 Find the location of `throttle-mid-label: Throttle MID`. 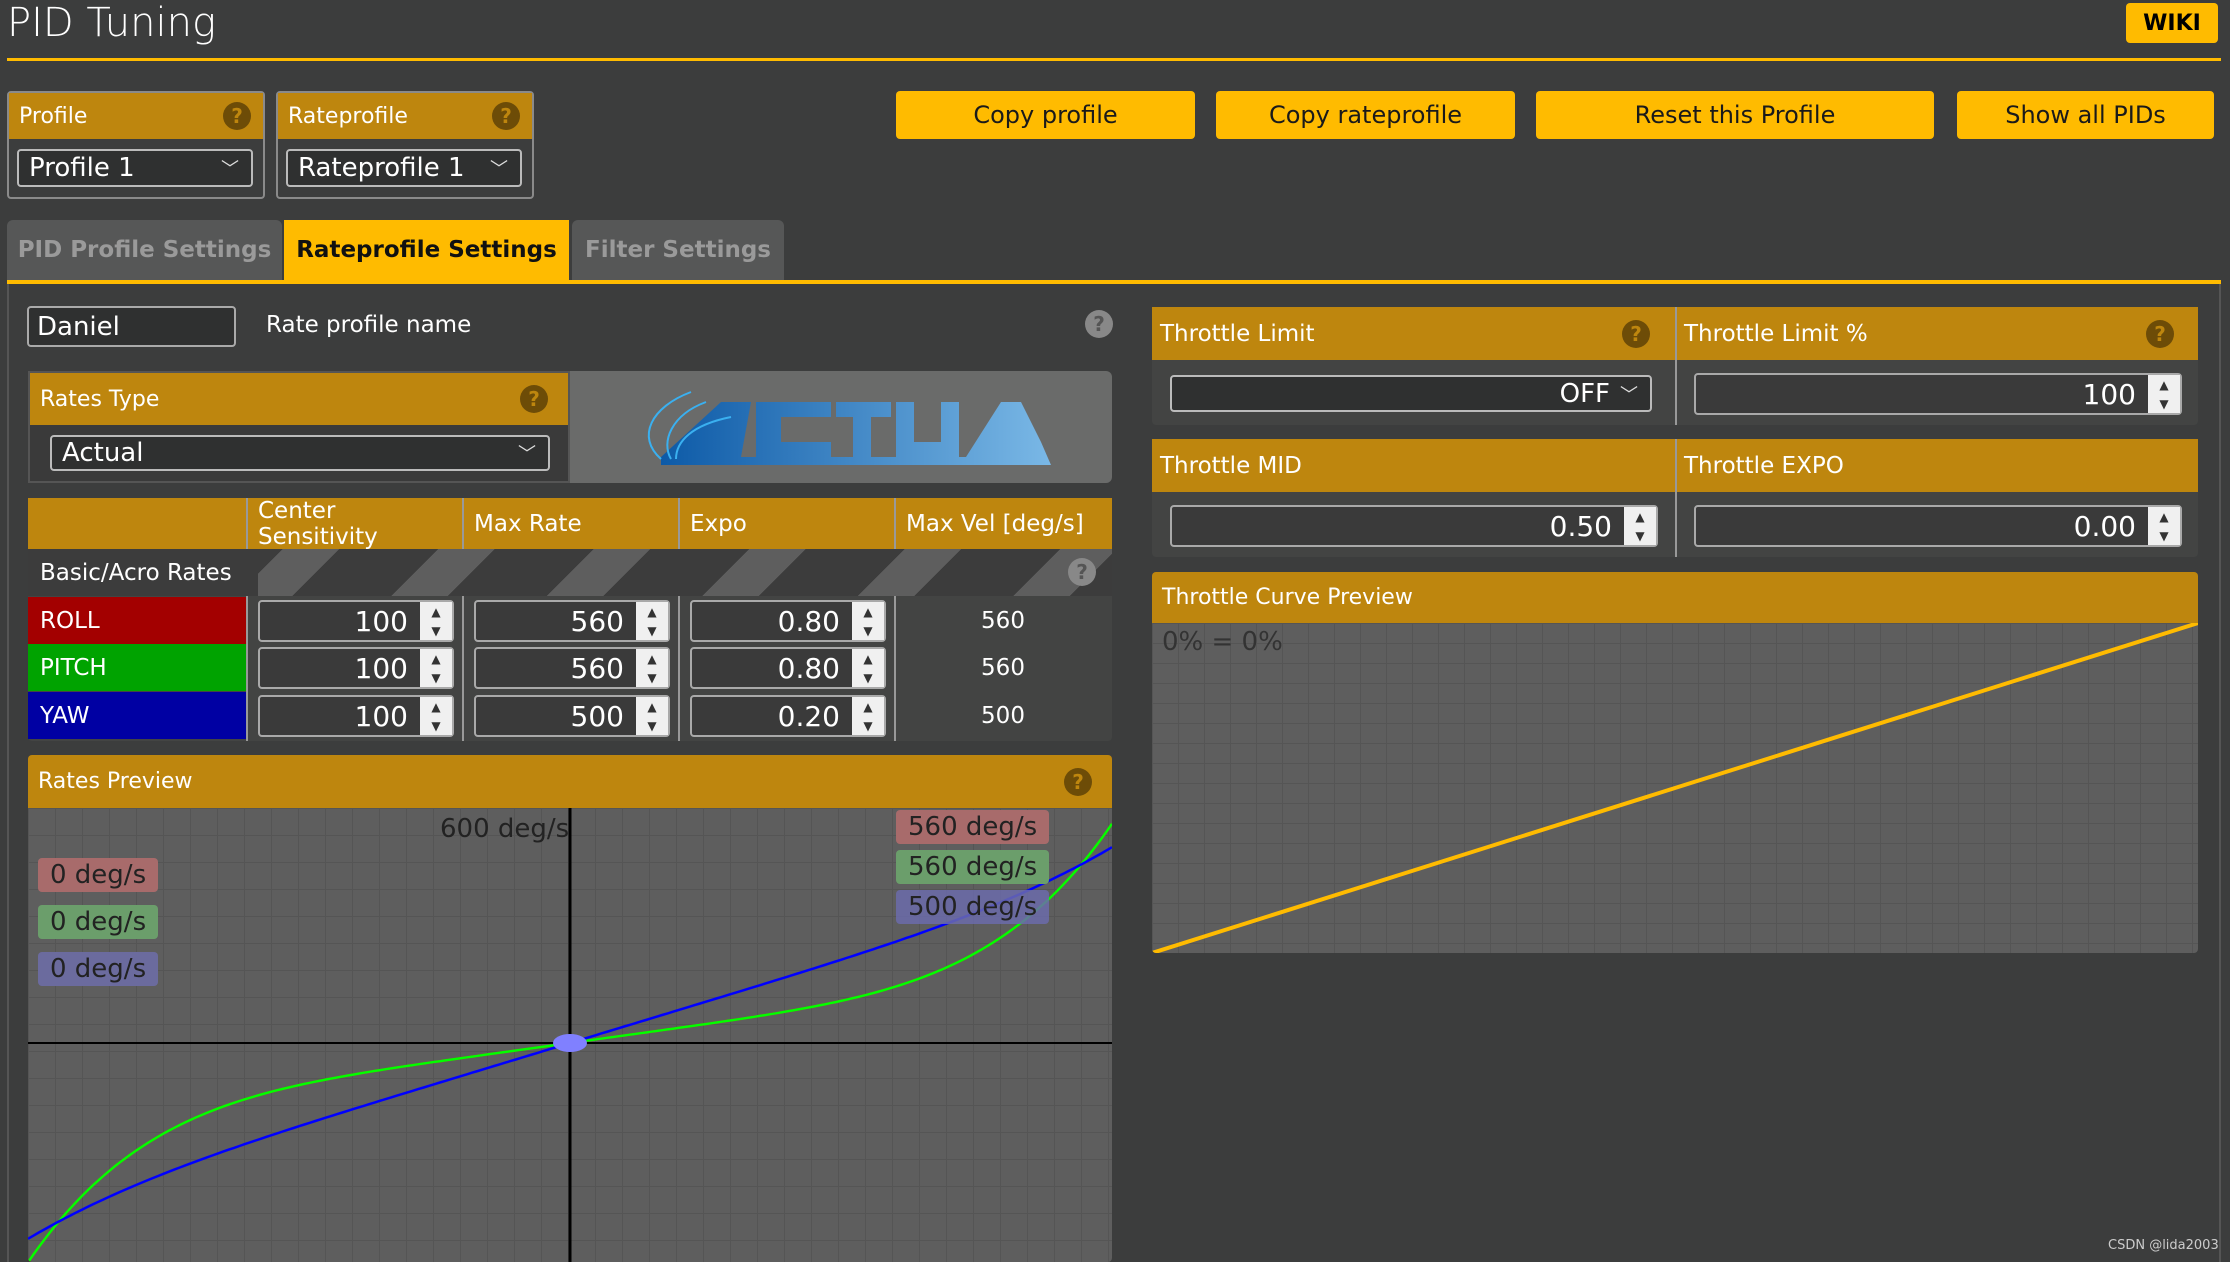

throttle-mid-label: Throttle MID is located at coordinates (1231, 465).